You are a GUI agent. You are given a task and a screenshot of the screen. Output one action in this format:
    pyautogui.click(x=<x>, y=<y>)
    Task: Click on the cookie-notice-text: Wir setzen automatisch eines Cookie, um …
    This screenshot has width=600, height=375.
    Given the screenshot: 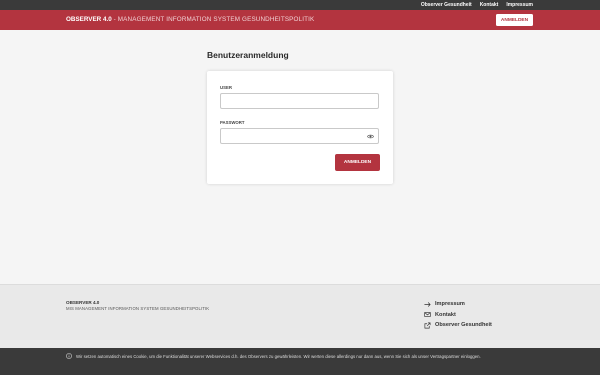 What is the action you would take?
    pyautogui.click(x=278, y=356)
    